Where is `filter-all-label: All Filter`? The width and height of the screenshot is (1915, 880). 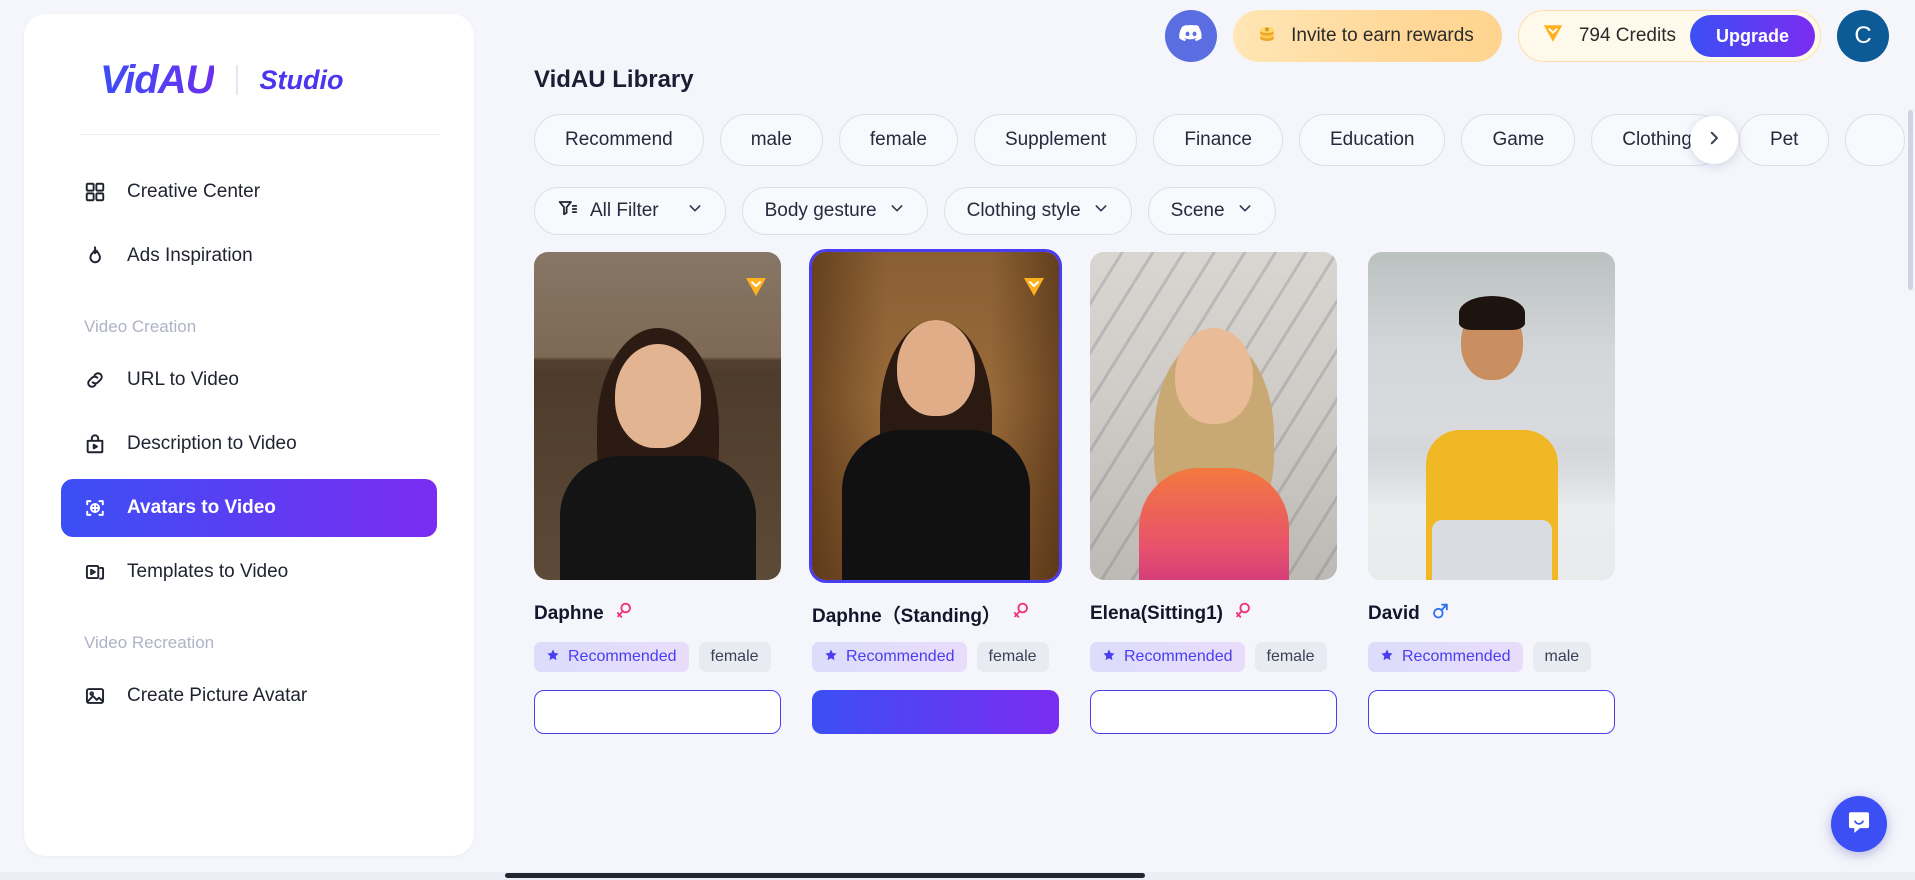
filter-all-label: All Filter is located at coordinates (624, 210).